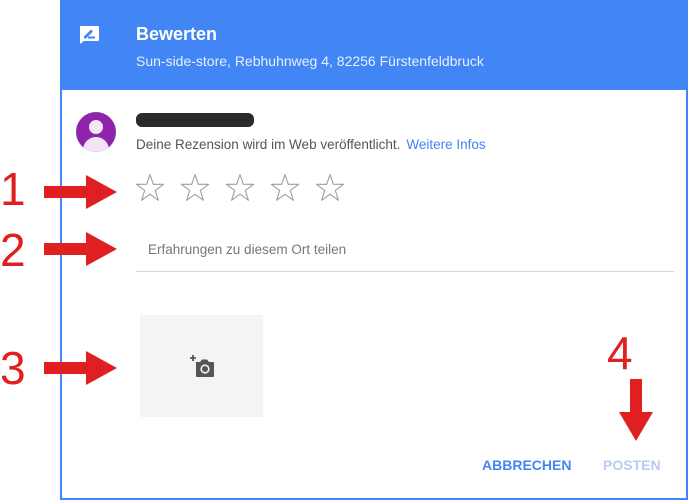 The width and height of the screenshot is (690, 503). What do you see at coordinates (632, 465) in the screenshot?
I see `post-button: POSTEN` at bounding box center [632, 465].